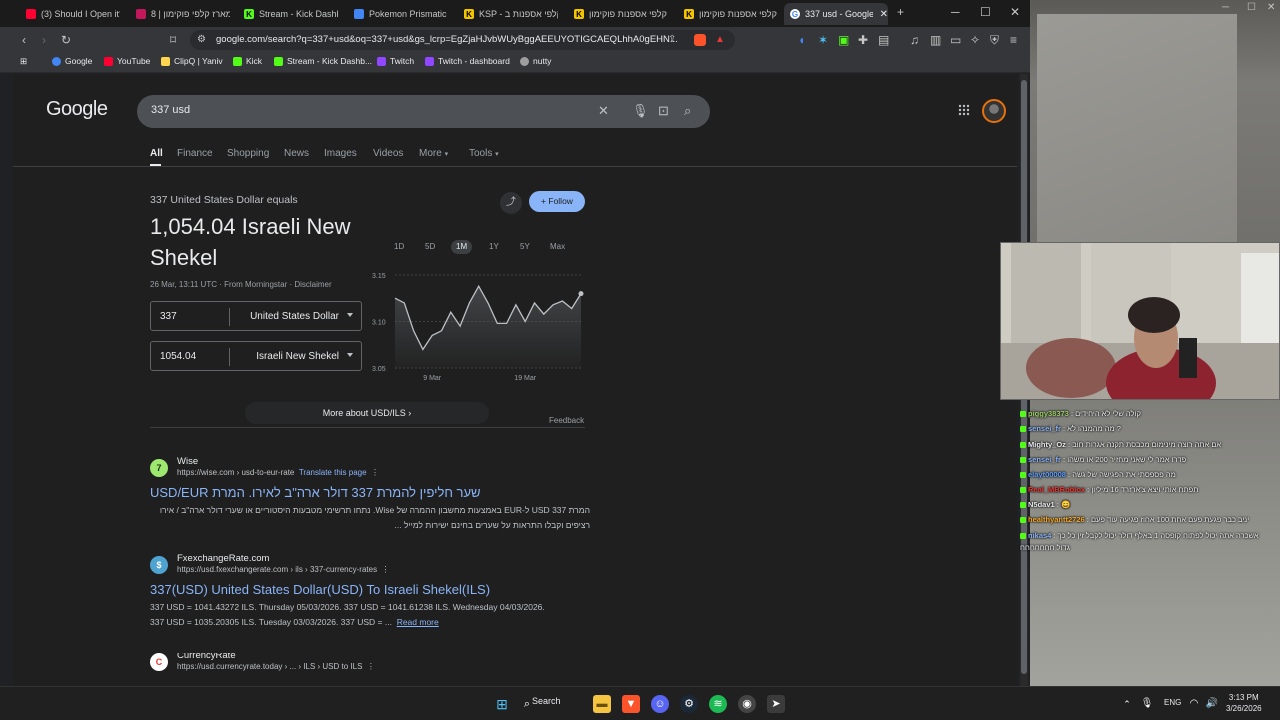 The height and width of the screenshot is (720, 1280). What do you see at coordinates (935, 40) in the screenshot?
I see `sidebar-icon: ▥` at bounding box center [935, 40].